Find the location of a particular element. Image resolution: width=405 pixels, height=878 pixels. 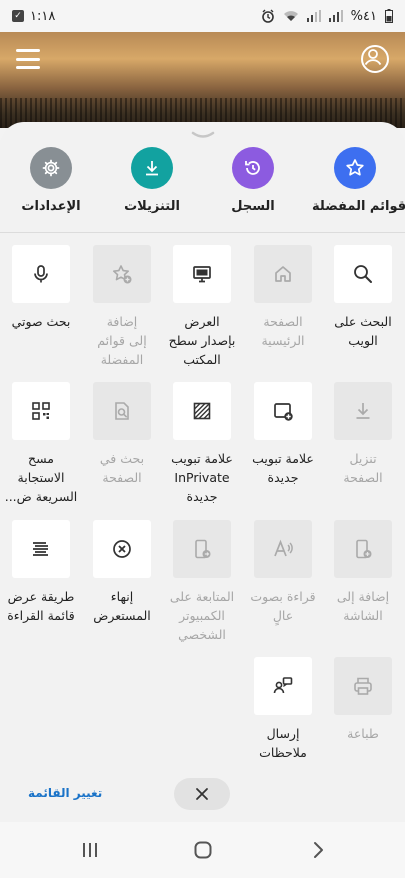

quick-actions-row: قوائم المفضلة السجل التنزيلات الإعدادات is located at coordinates (202, 184).